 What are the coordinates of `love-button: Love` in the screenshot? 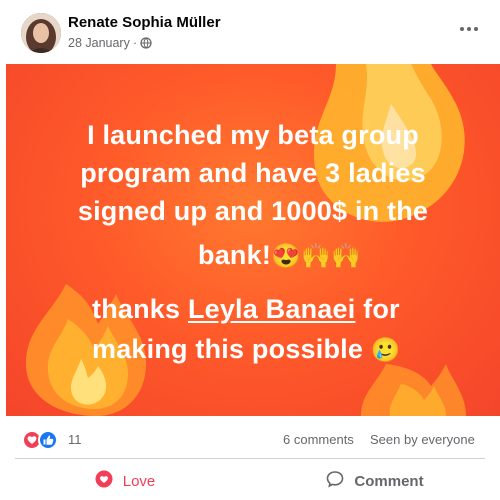 It's located at (125, 481).